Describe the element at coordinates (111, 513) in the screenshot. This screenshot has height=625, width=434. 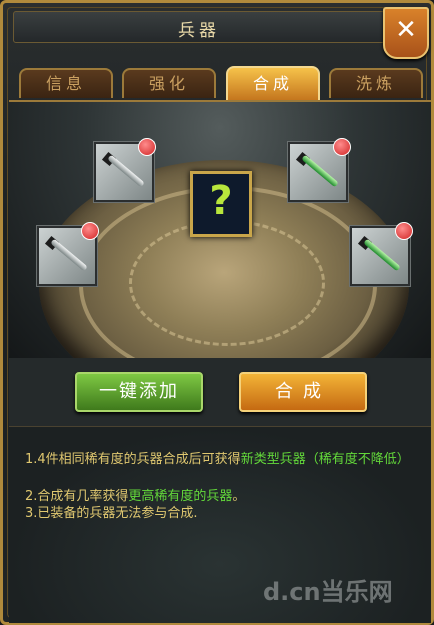
I see `info-line-3: 3.已装备的兵器无法参与合成.` at that location.